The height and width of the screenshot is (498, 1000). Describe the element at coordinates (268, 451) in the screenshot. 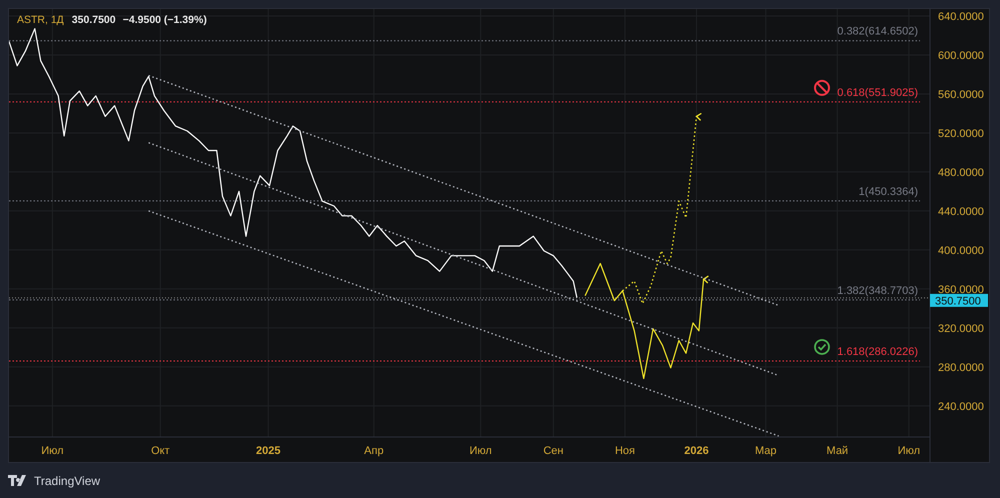

I see `time-axis-label: 2025` at that location.